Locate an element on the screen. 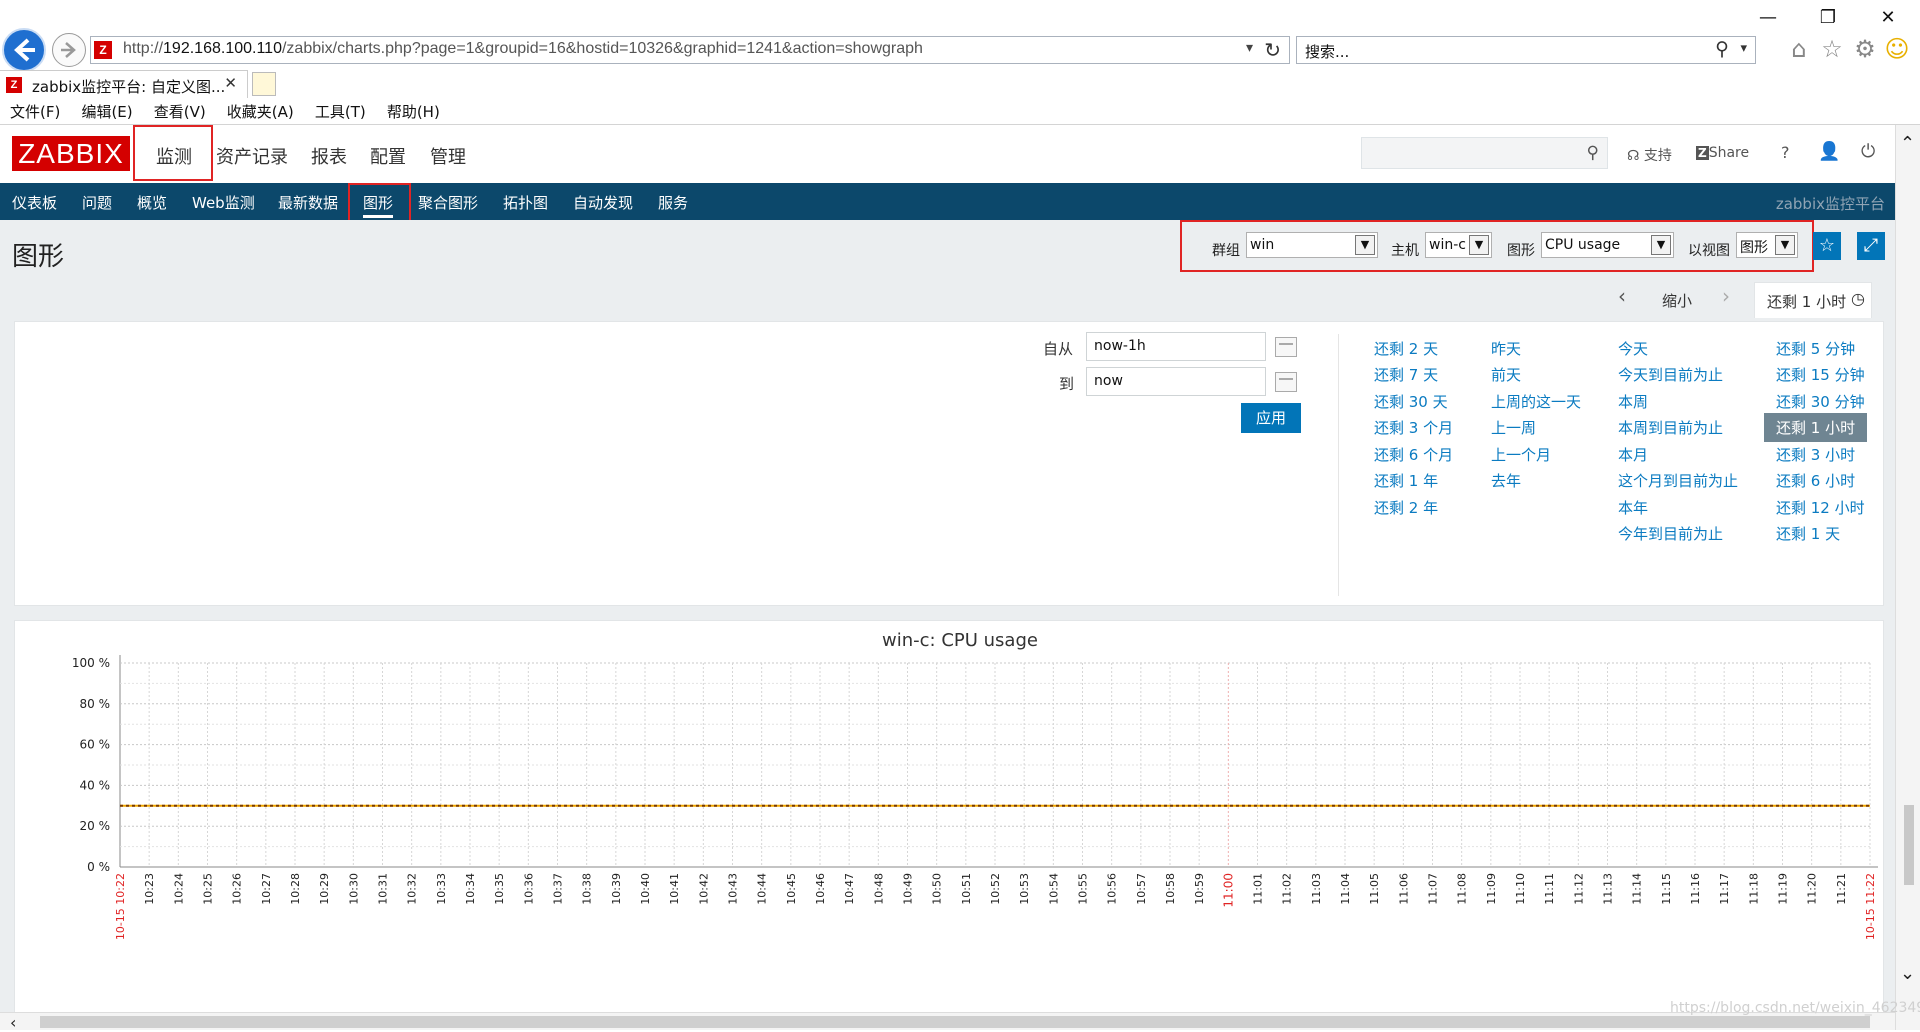 The height and width of the screenshot is (1032, 1920). close-tab-icon: ✕ is located at coordinates (230, 83).